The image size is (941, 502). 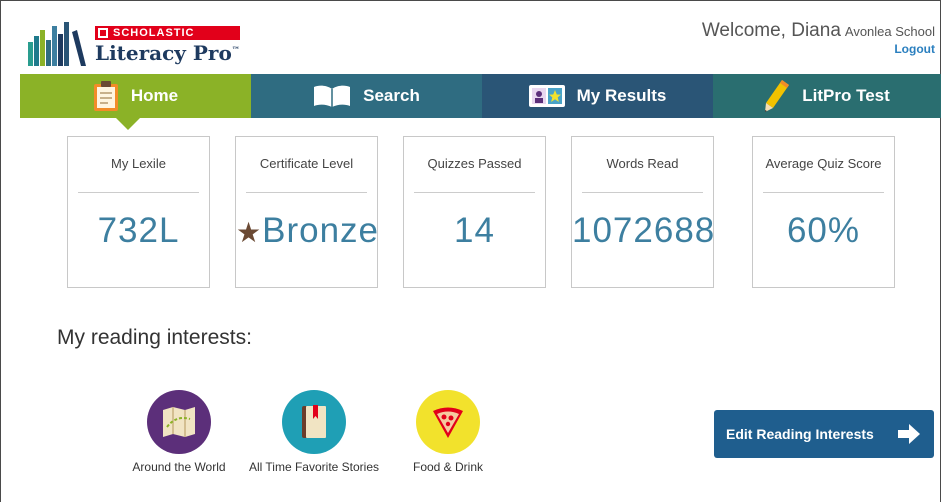 What do you see at coordinates (314, 467) in the screenshot?
I see `interest-label: All Time Favorite Stories` at bounding box center [314, 467].